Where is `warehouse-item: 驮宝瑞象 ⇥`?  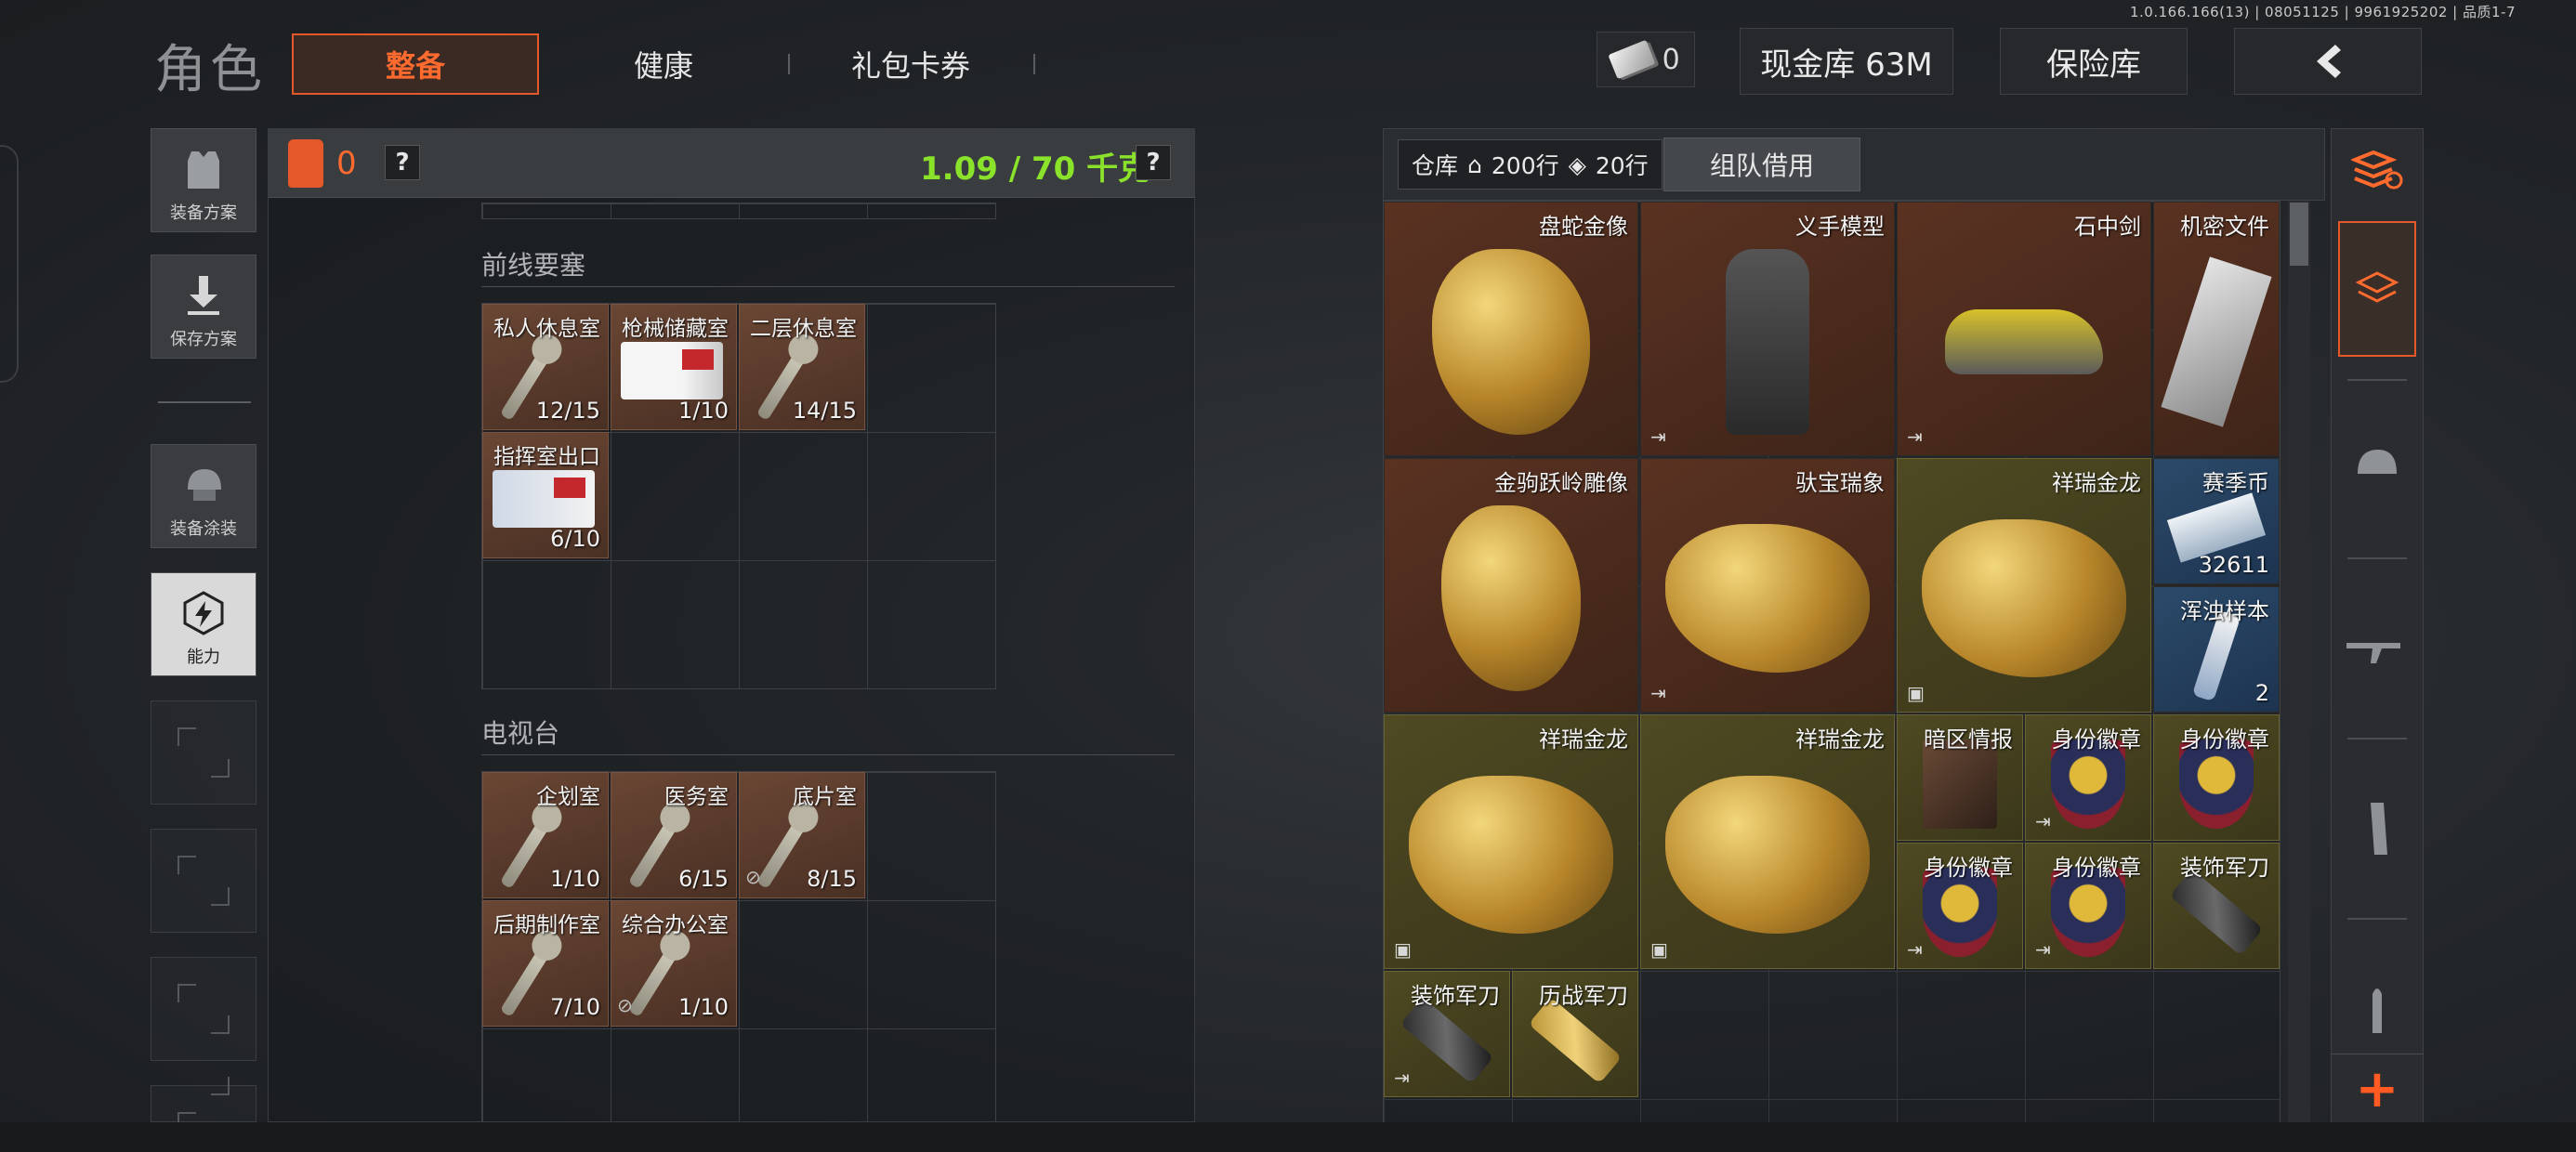 warehouse-item: 驮宝瑞象 ⇥ is located at coordinates (1767, 585).